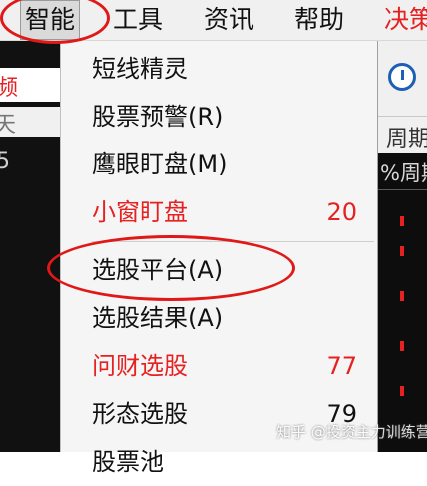 The width and height of the screenshot is (427, 486). I want to click on menu-separator, so click(233, 241).